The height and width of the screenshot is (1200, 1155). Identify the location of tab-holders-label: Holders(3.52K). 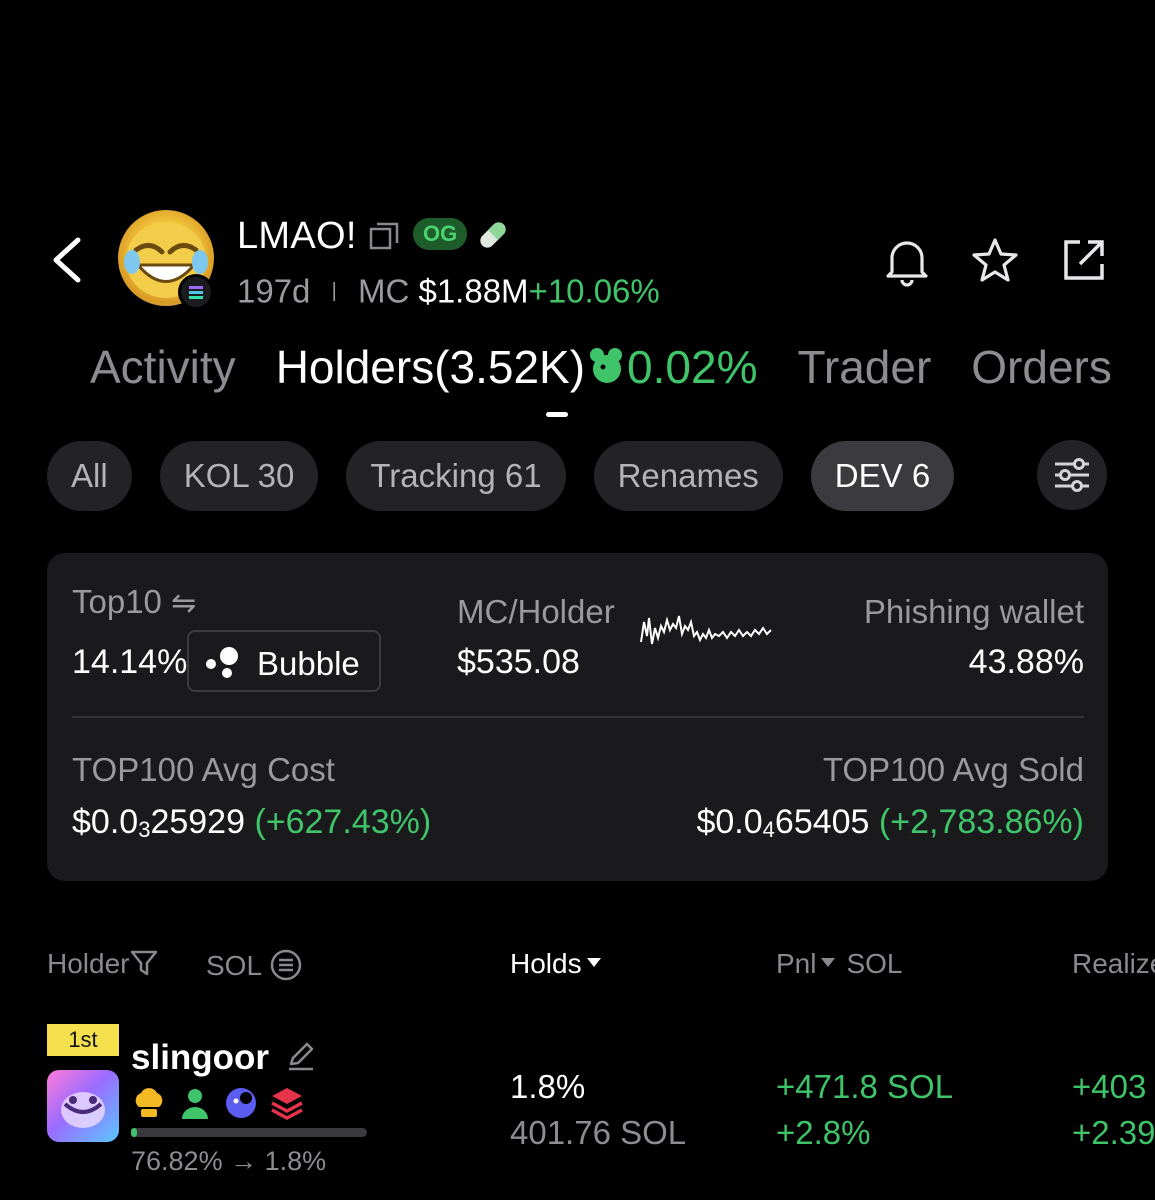
(430, 367).